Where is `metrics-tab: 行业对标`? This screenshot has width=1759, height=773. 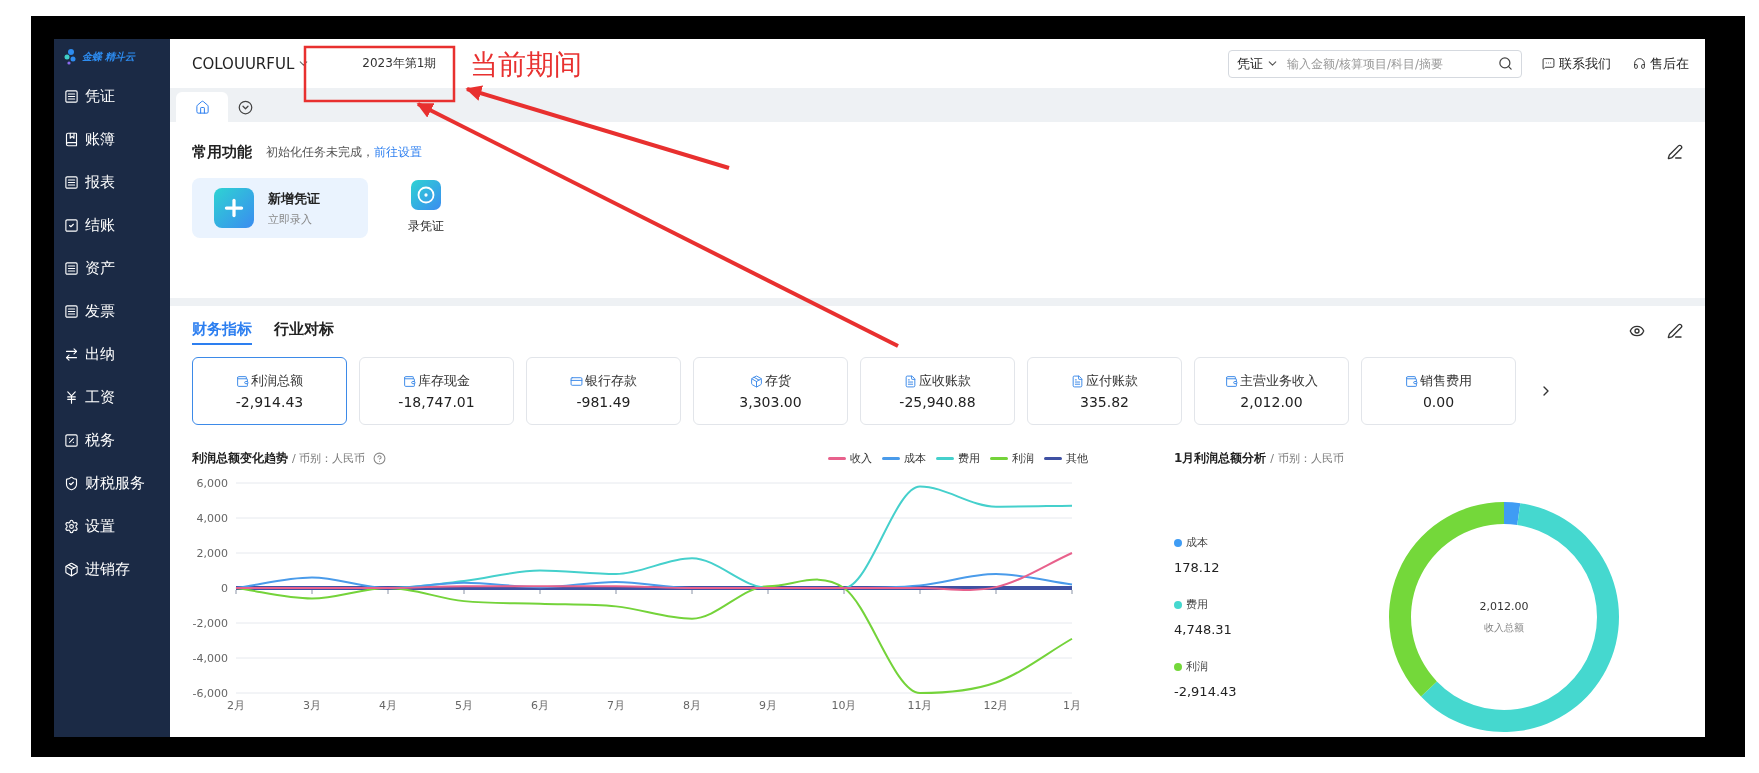
metrics-tab: 行业对标 is located at coordinates (304, 330).